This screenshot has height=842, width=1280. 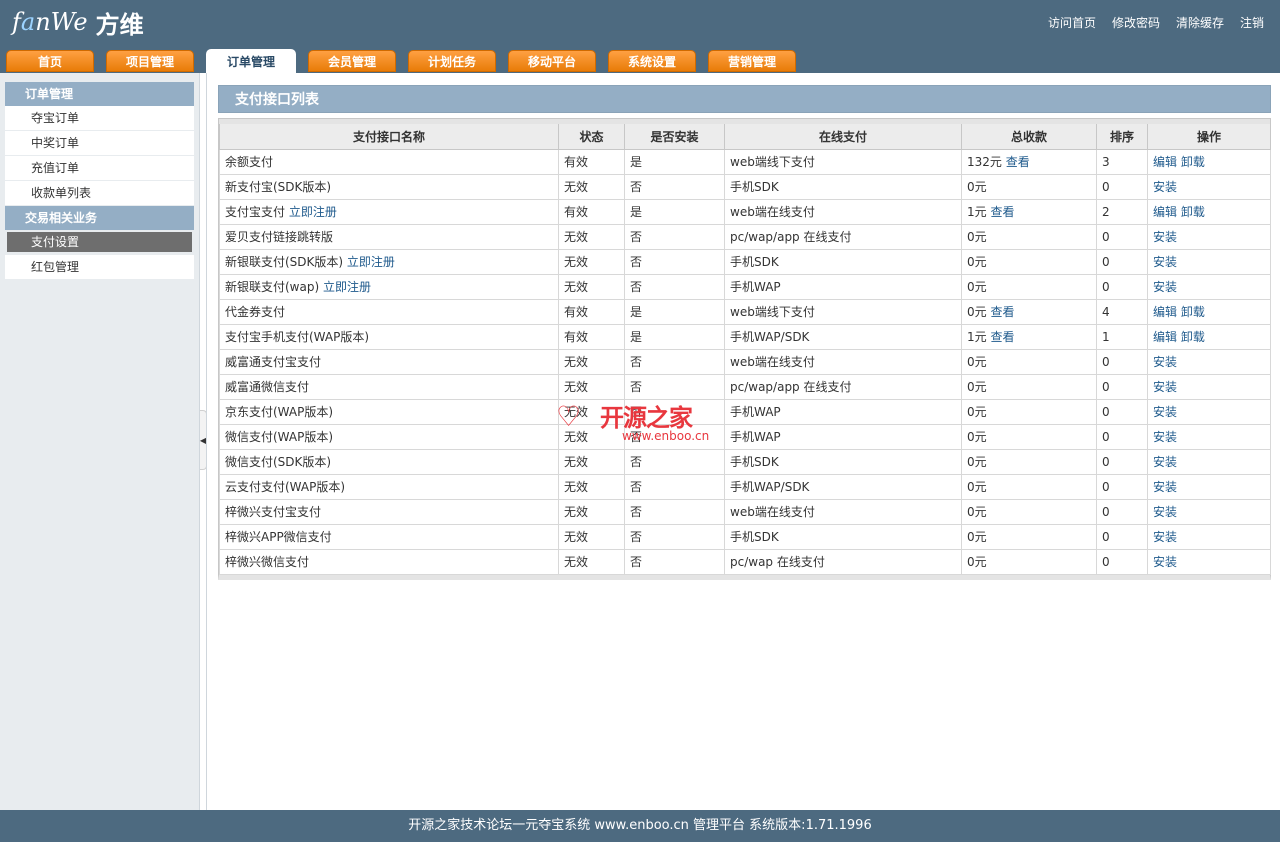 I want to click on sidebar-item: 夺宝订单, so click(x=99, y=118).